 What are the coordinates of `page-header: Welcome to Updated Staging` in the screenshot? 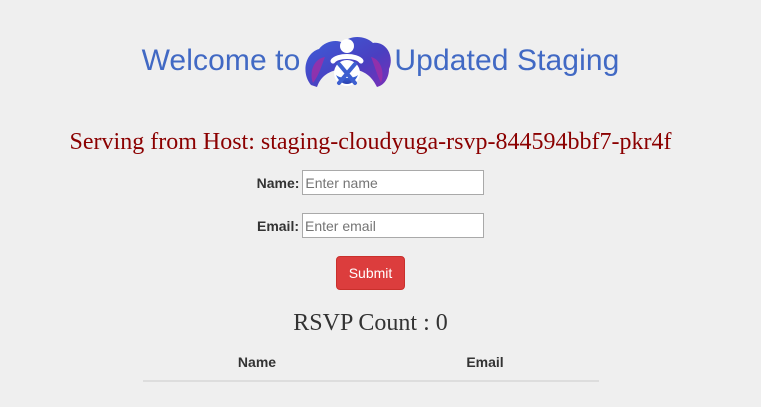 It's located at (380, 61).